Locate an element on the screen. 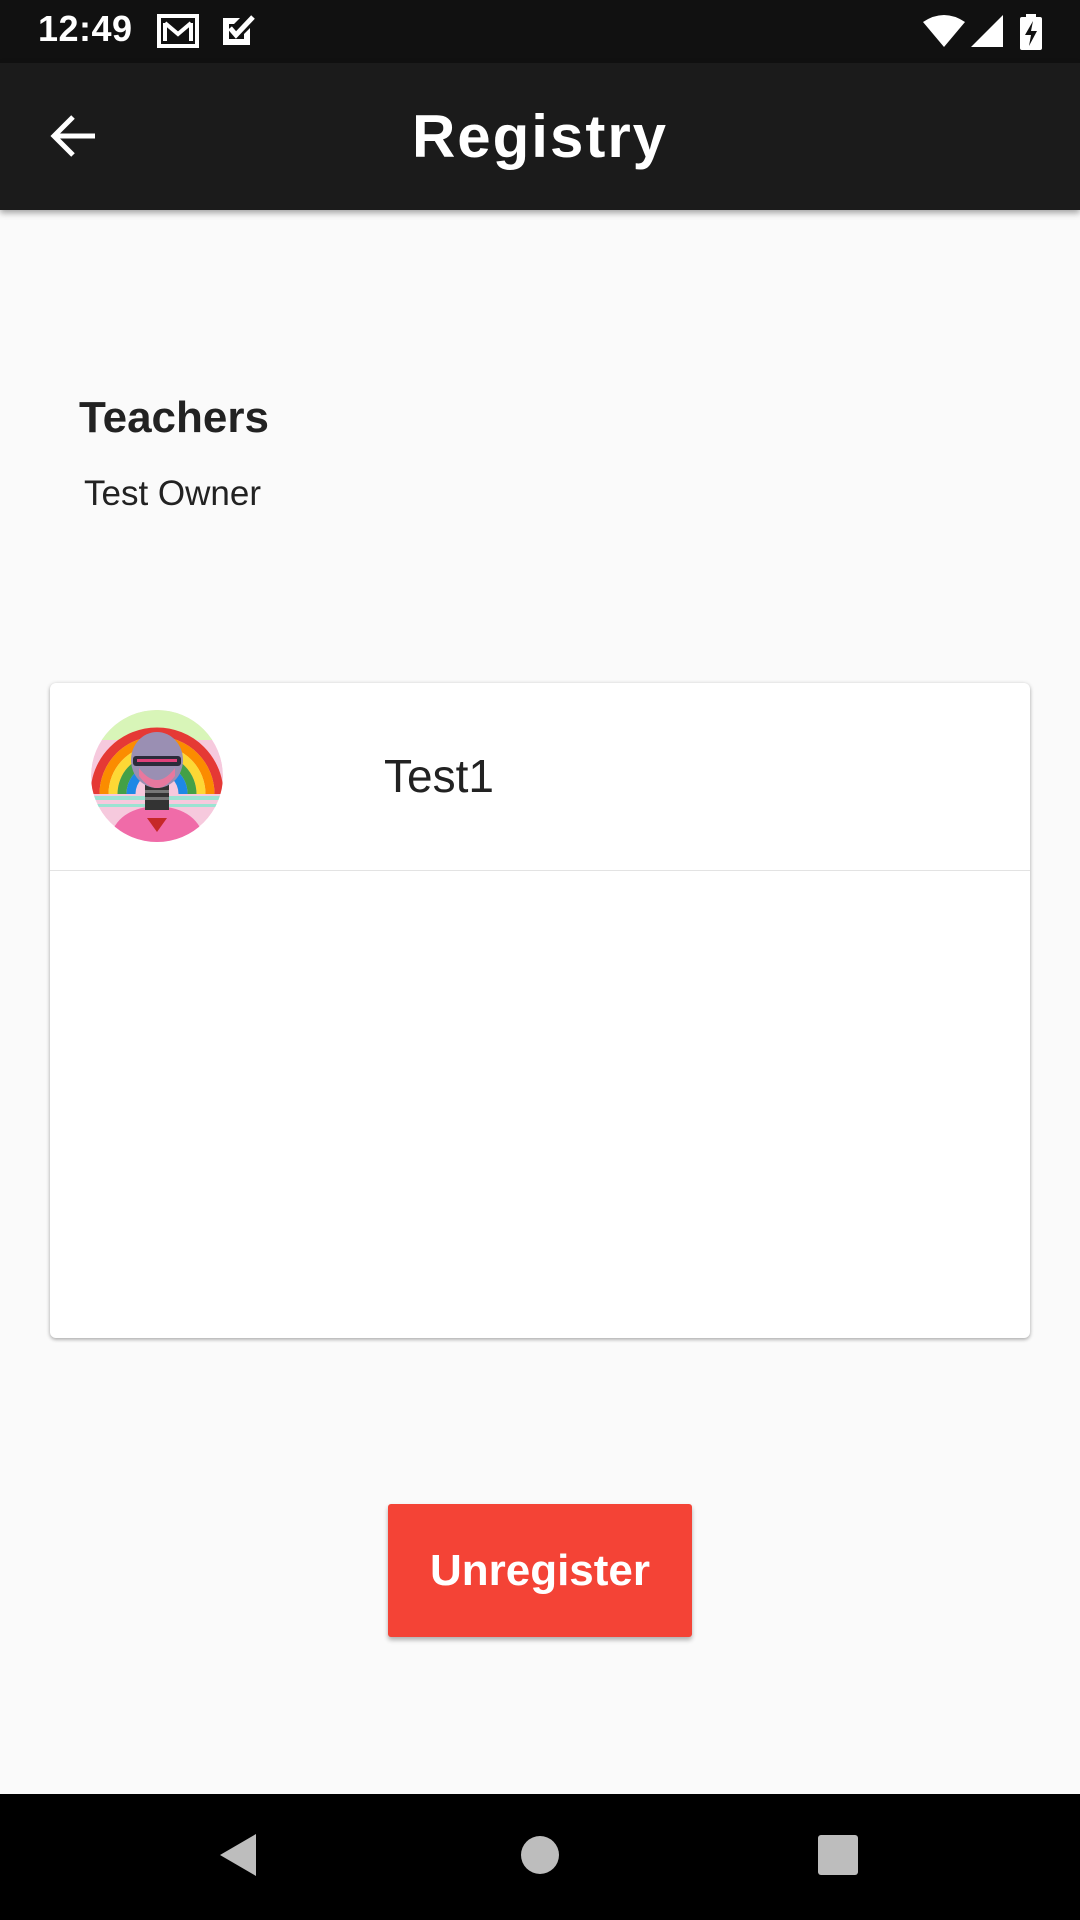 The width and height of the screenshot is (1080, 1920). gmail-icon is located at coordinates (178, 33).